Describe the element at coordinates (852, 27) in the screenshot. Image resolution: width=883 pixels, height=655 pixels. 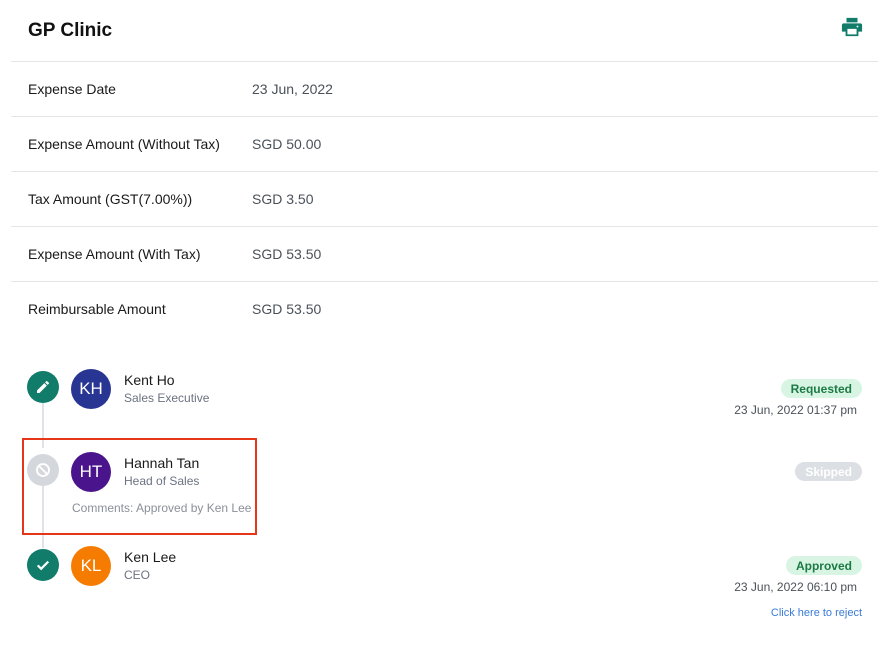
I see `printer-icon` at that location.